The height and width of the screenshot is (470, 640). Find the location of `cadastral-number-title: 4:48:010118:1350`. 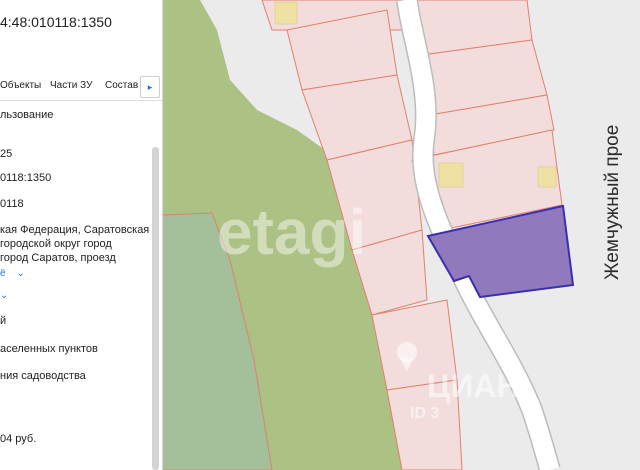

cadastral-number-title: 4:48:010118:1350 is located at coordinates (56, 22).